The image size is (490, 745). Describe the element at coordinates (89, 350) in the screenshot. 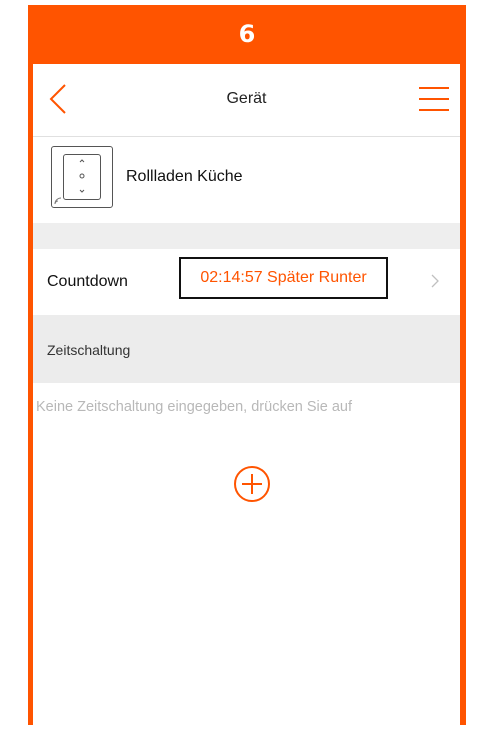

I see `schedule-section-title: Zeitschaltung` at that location.